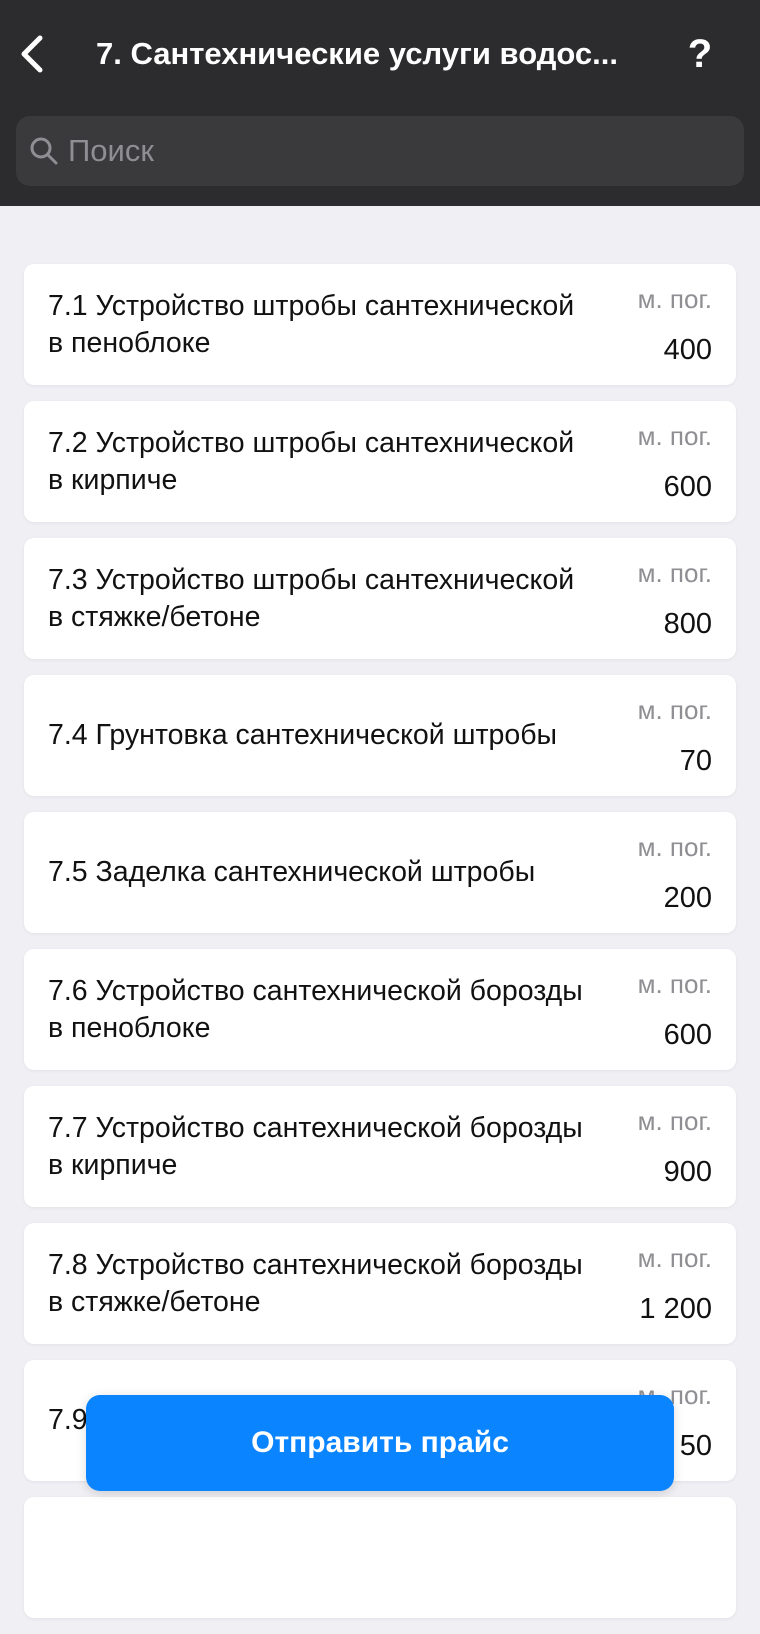 This screenshot has height=1634, width=760. Describe the element at coordinates (380, 103) in the screenshot. I see `nav-bar: 7. Сантехнические услуги водос... ?` at that location.